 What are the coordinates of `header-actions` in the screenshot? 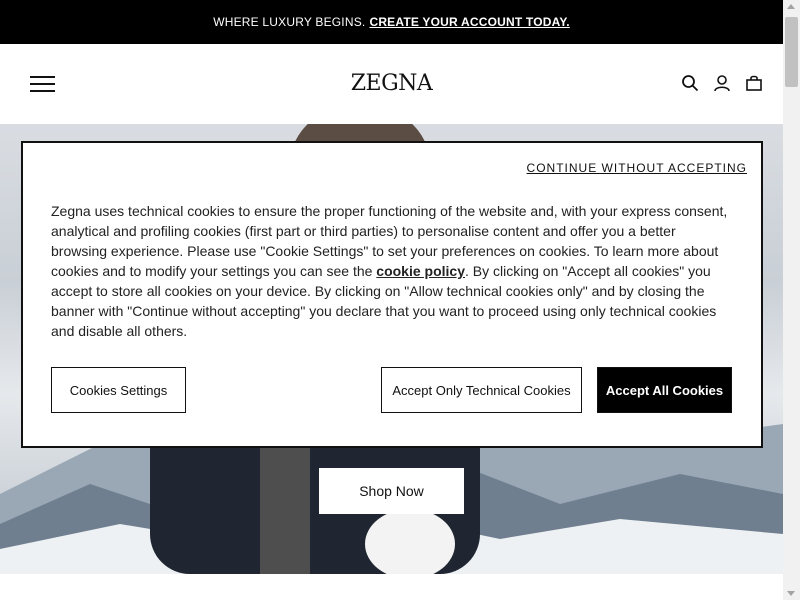 It's located at (722, 83).